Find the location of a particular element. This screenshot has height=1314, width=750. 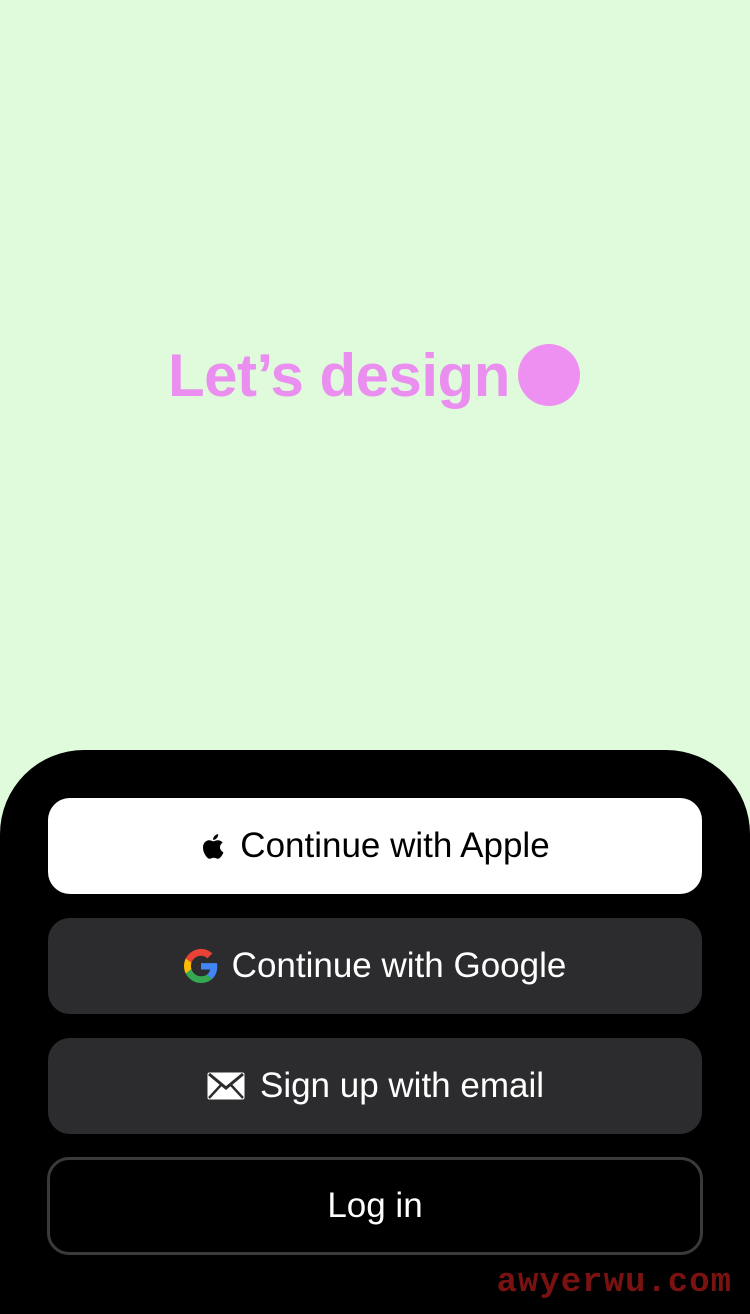

log-in-button: Log in is located at coordinates (375, 1206).